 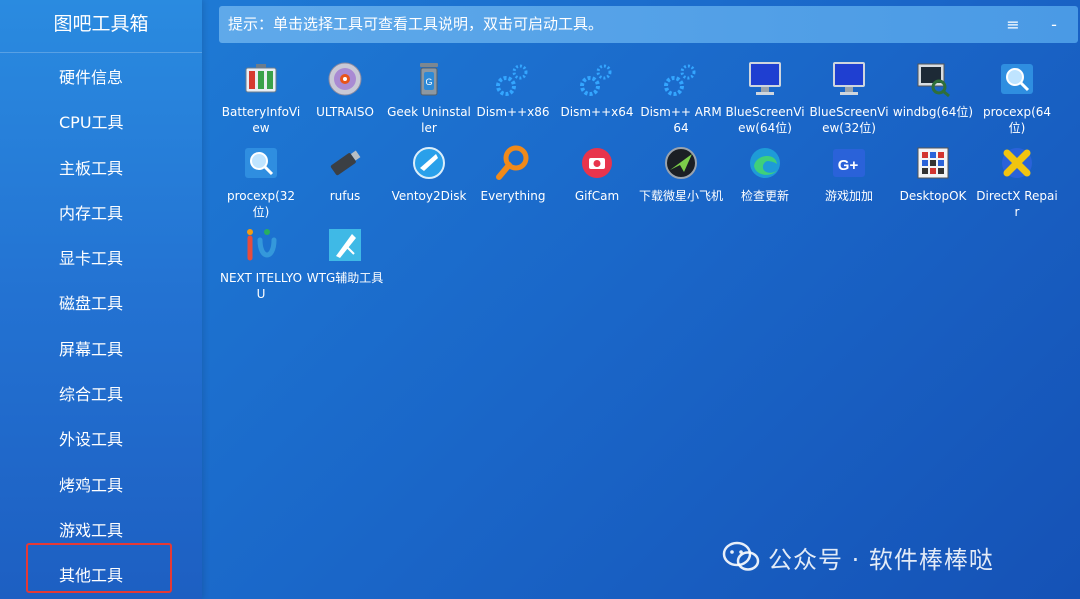 I want to click on tool-directx-repair: DirectX Repair, so click(x=1017, y=182).